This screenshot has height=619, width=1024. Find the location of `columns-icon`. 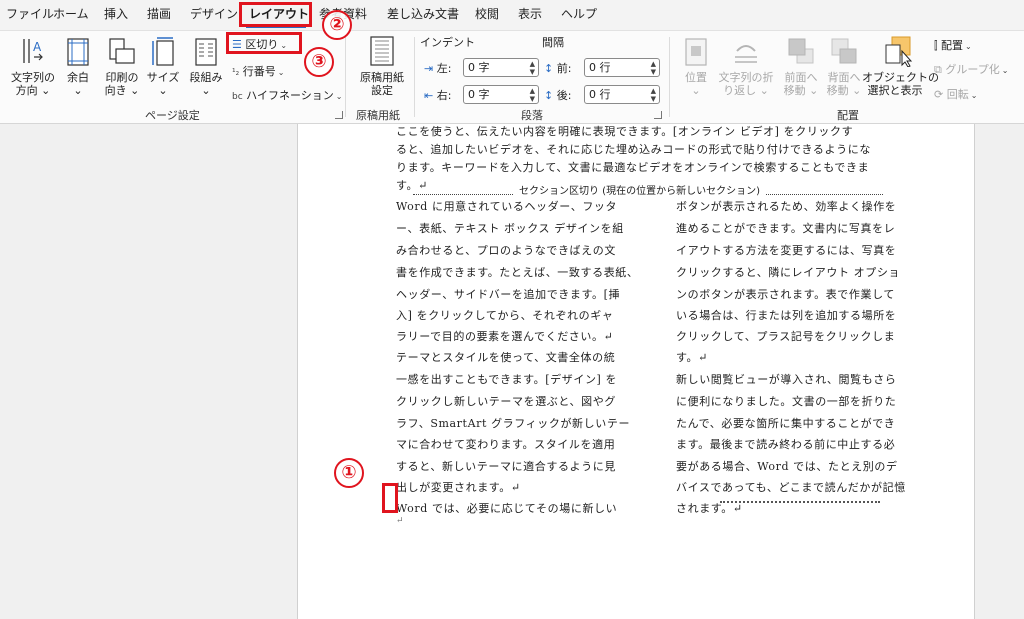

columns-icon is located at coordinates (206, 52).